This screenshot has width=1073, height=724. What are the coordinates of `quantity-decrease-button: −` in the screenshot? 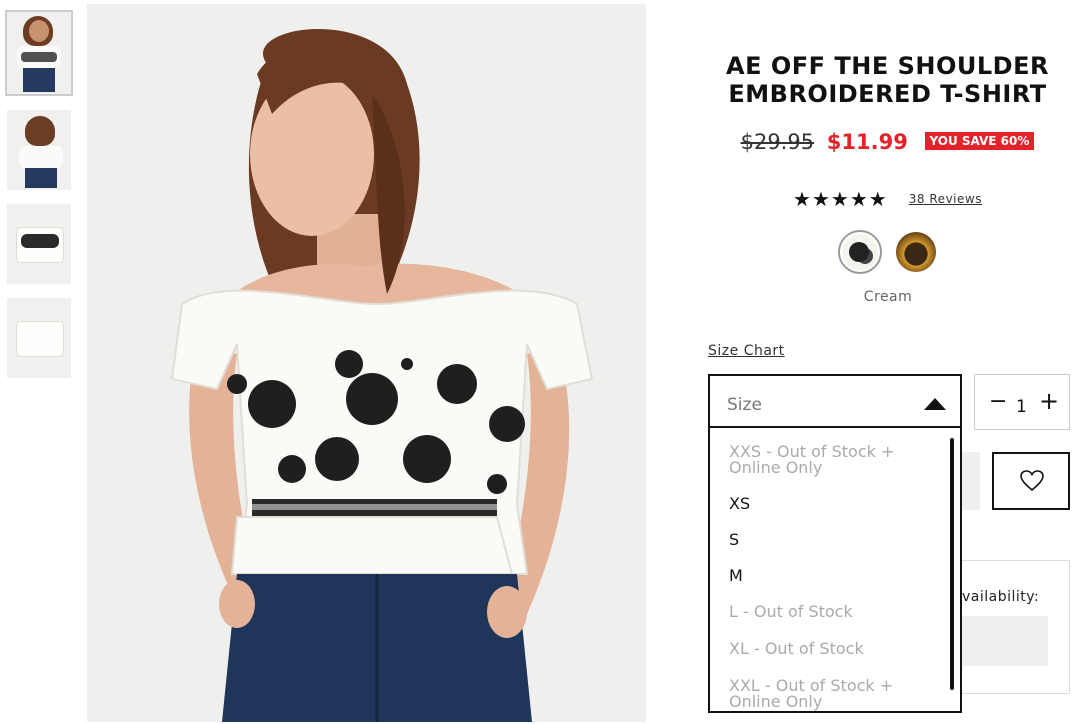 It's located at (998, 401).